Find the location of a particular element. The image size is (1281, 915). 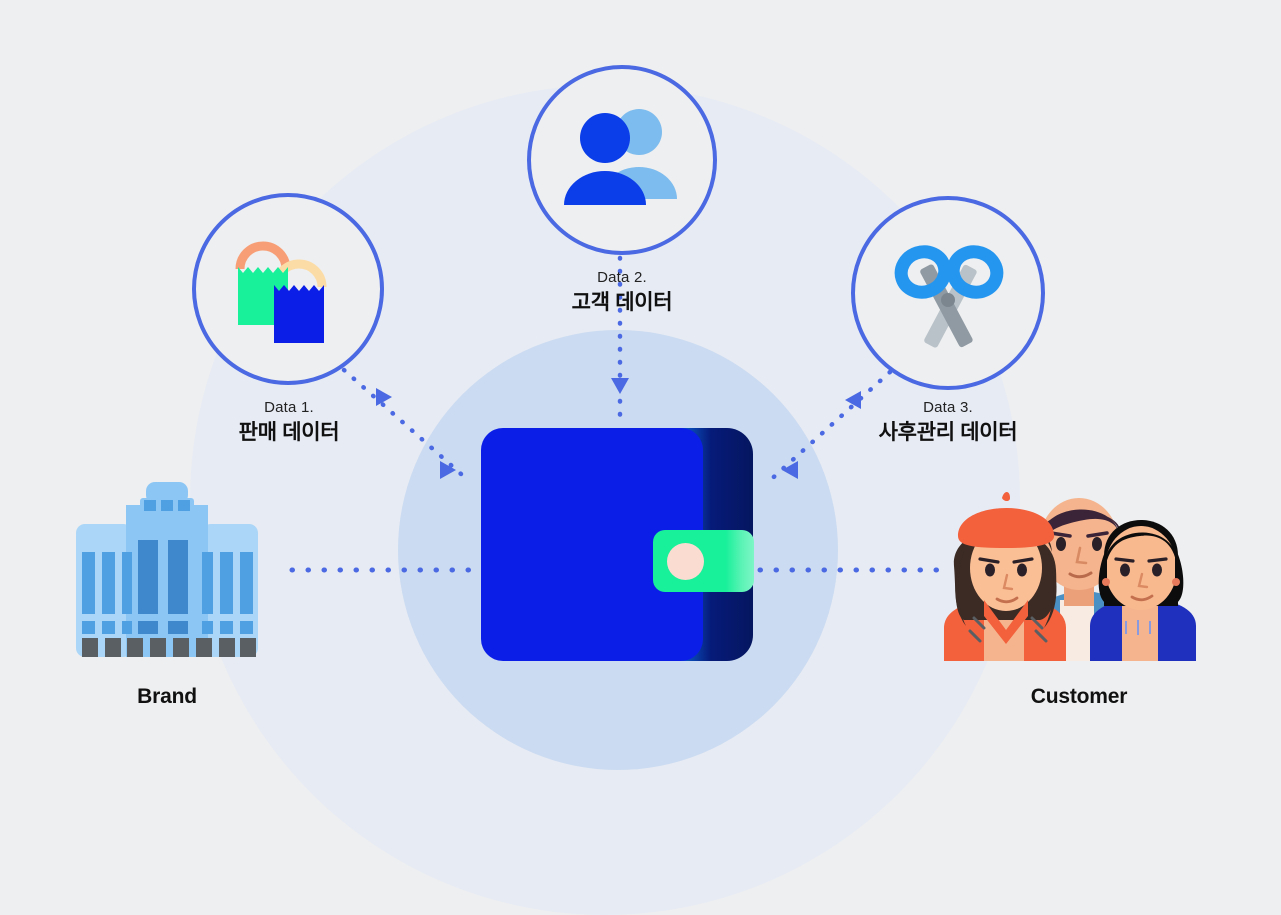

label-data-2-eyebrow: Data 2. is located at coordinates (622, 277).